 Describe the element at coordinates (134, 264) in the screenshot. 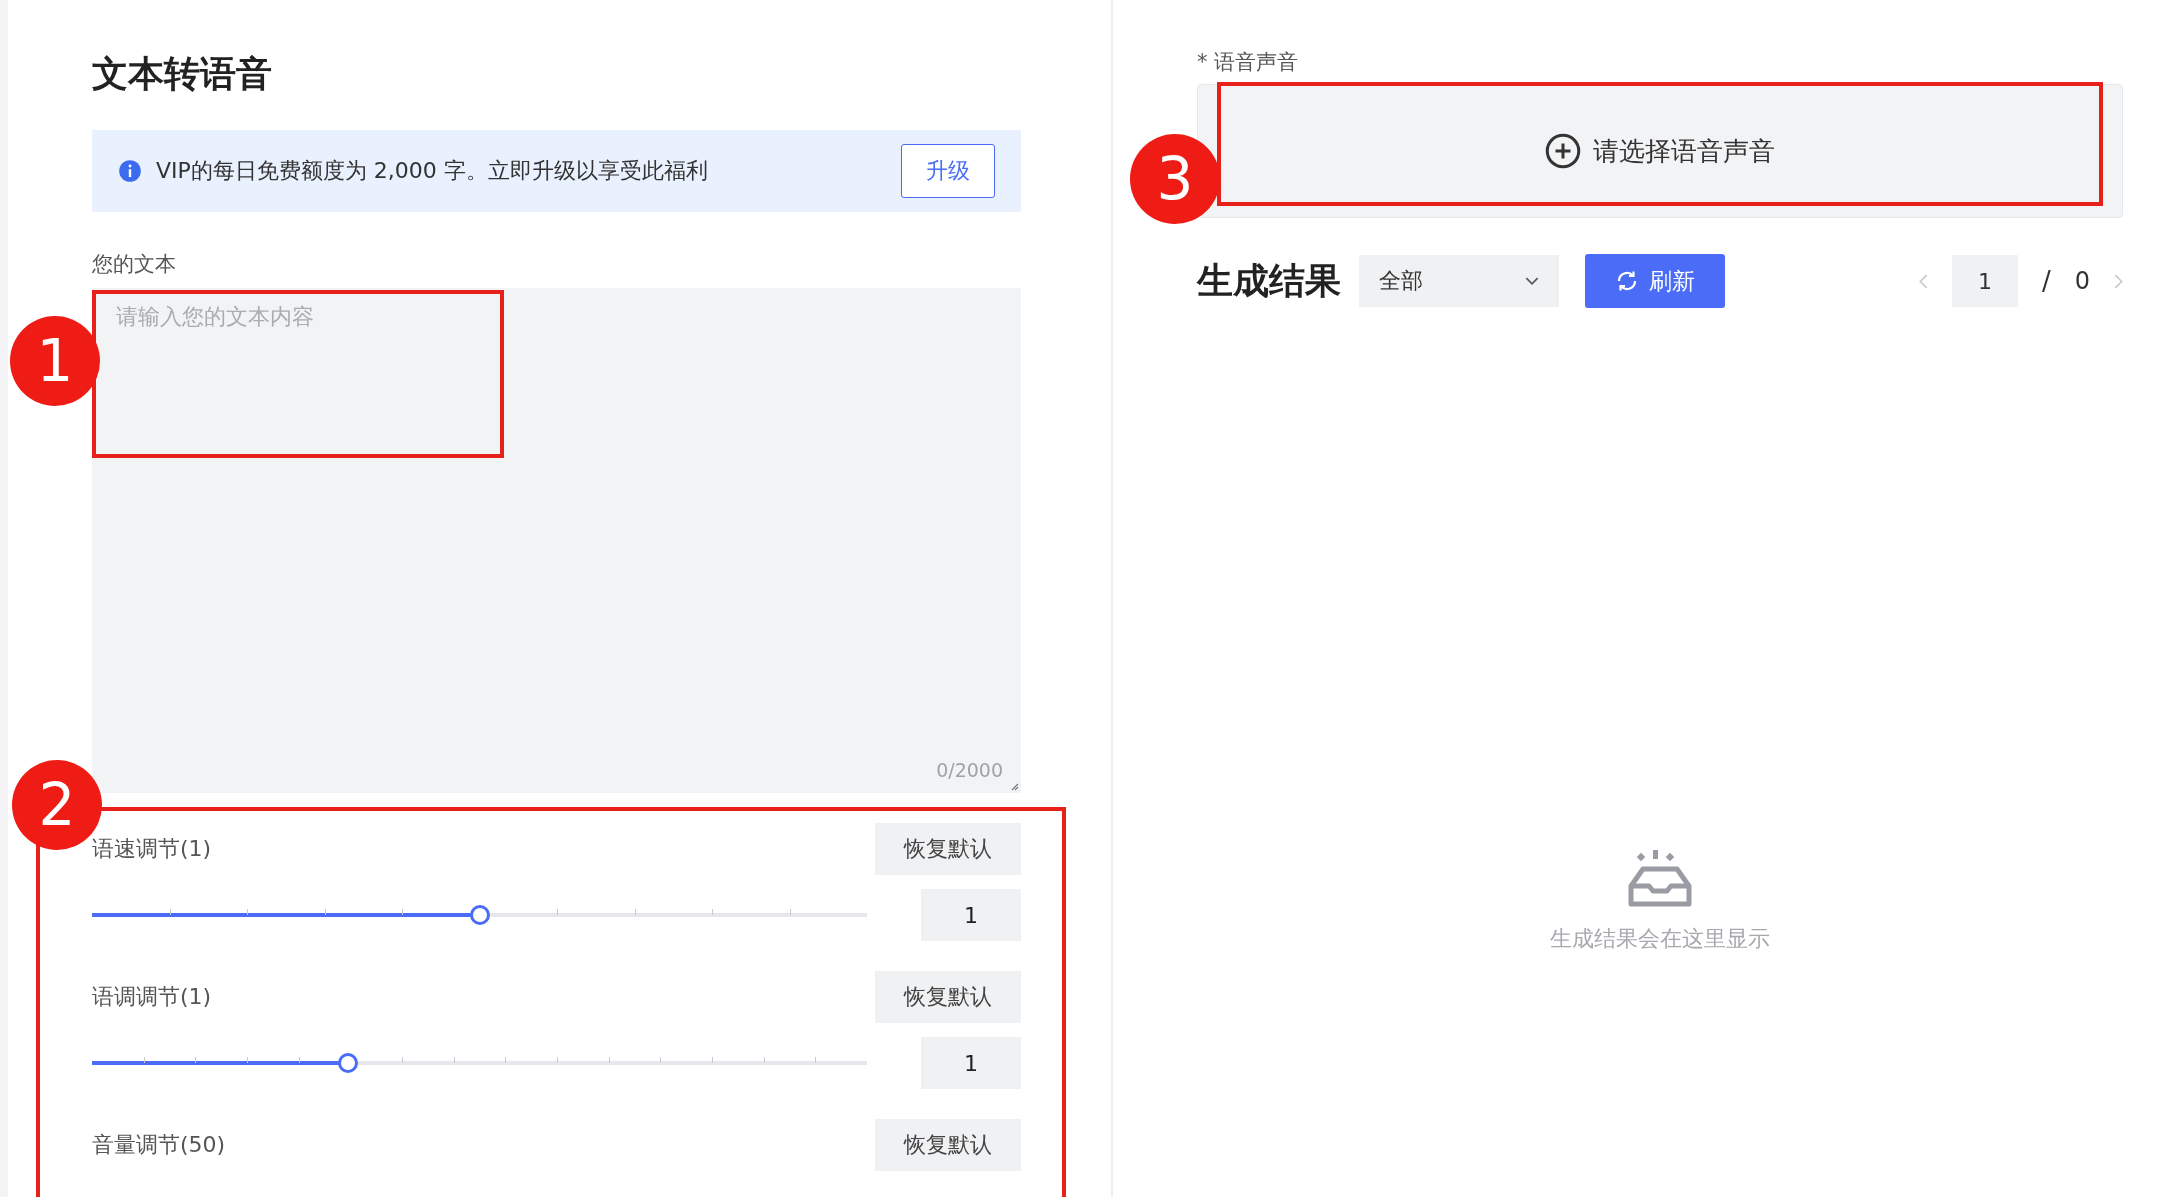

I see `text-label: 您的文本` at that location.